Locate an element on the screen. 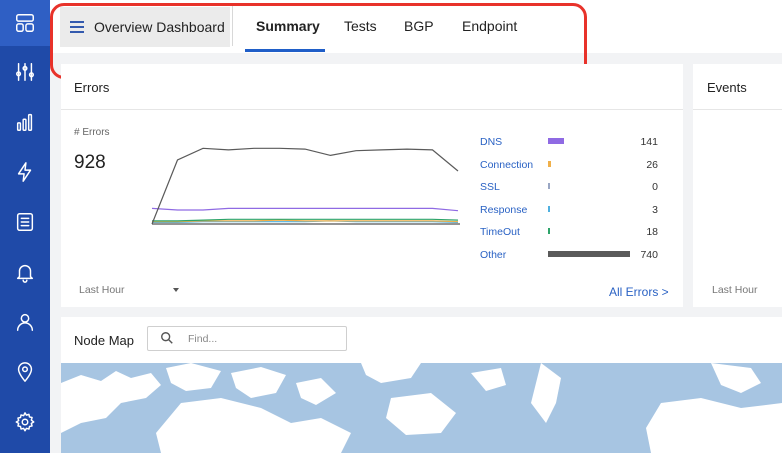  sidebar-item-list is located at coordinates (25, 222).